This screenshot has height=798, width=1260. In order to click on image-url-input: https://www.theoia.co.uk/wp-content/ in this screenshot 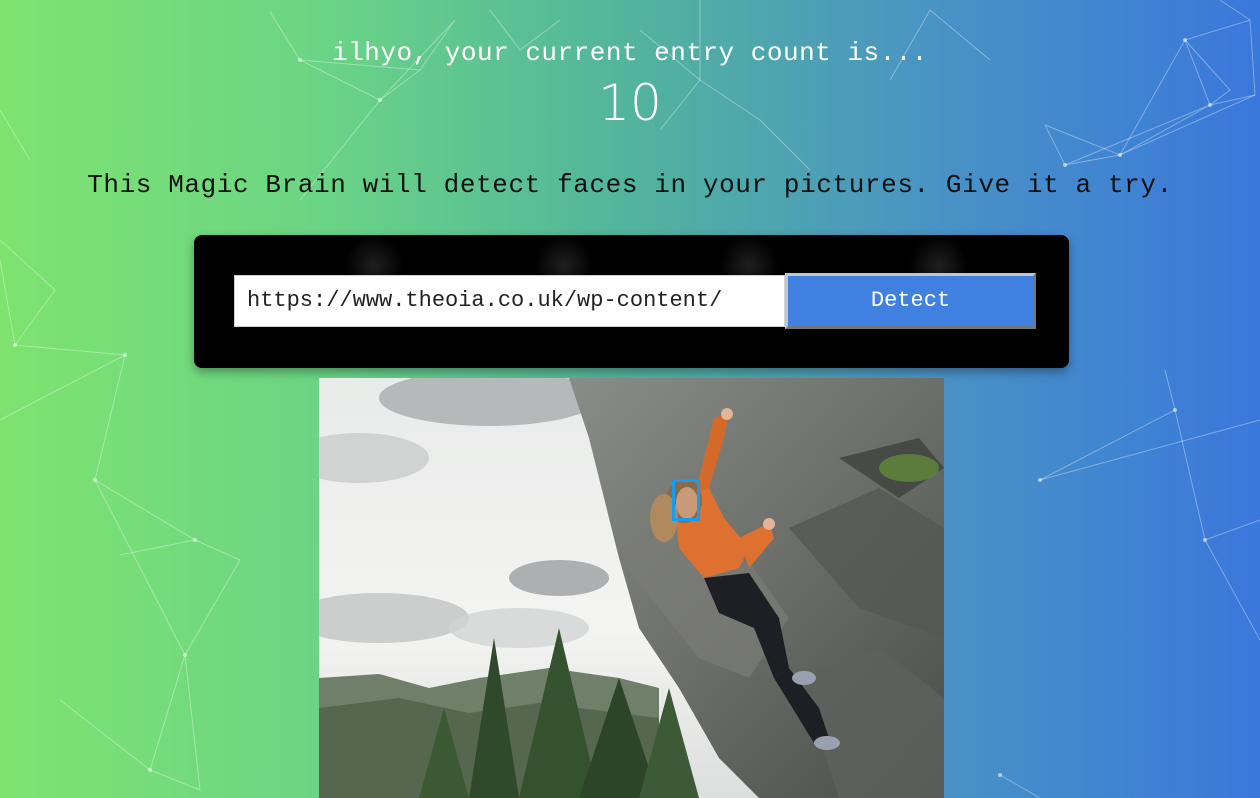, I will do `click(509, 301)`.